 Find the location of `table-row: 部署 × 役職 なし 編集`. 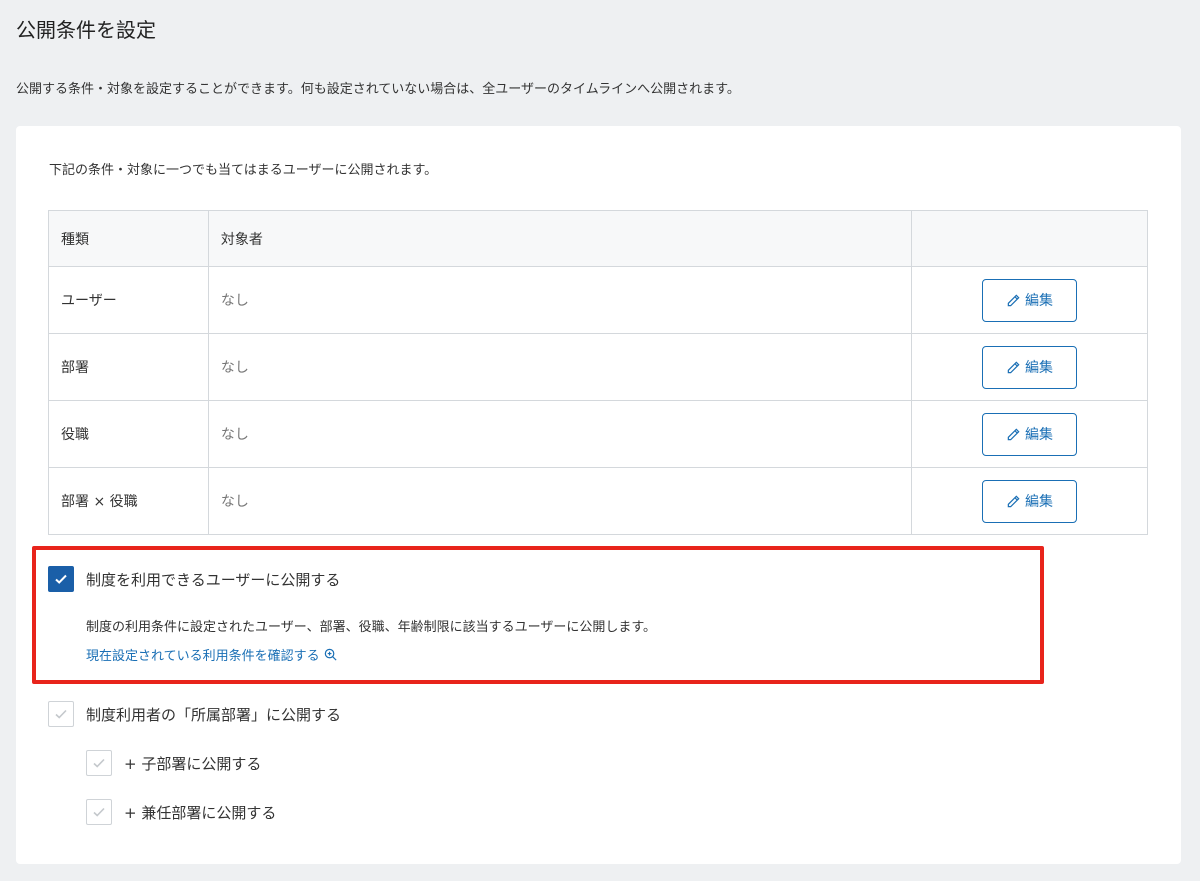

table-row: 部署 × 役職 なし 編集 is located at coordinates (598, 501).